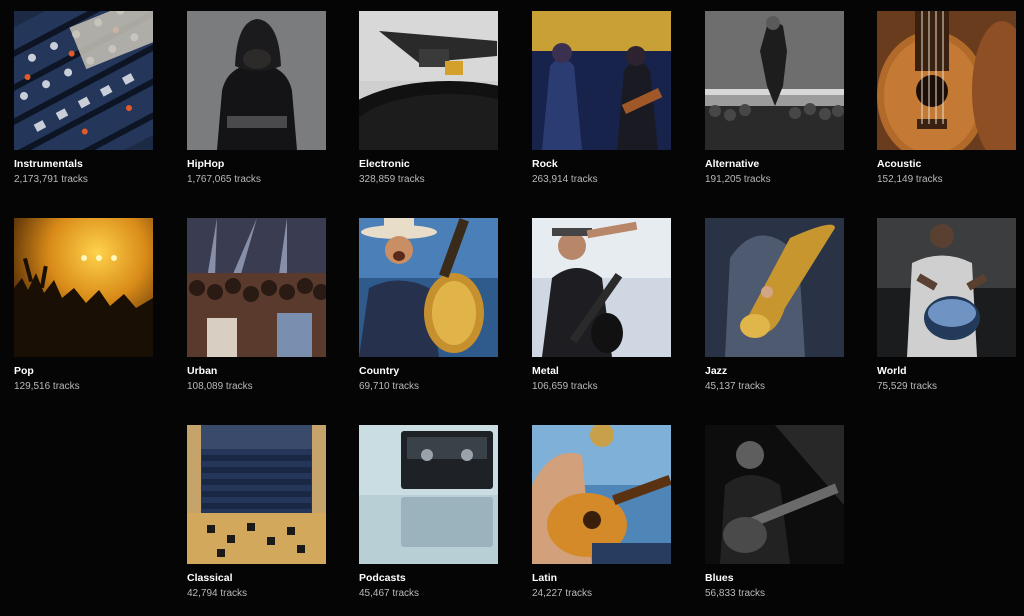 This screenshot has width=1024, height=616. Describe the element at coordinates (256, 287) in the screenshot. I see `festival-crowd-image` at that location.